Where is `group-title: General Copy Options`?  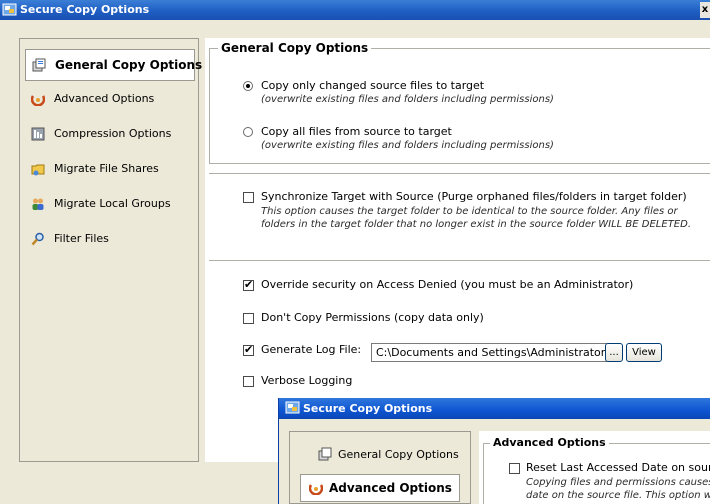
group-title: General Copy Options is located at coordinates (295, 48).